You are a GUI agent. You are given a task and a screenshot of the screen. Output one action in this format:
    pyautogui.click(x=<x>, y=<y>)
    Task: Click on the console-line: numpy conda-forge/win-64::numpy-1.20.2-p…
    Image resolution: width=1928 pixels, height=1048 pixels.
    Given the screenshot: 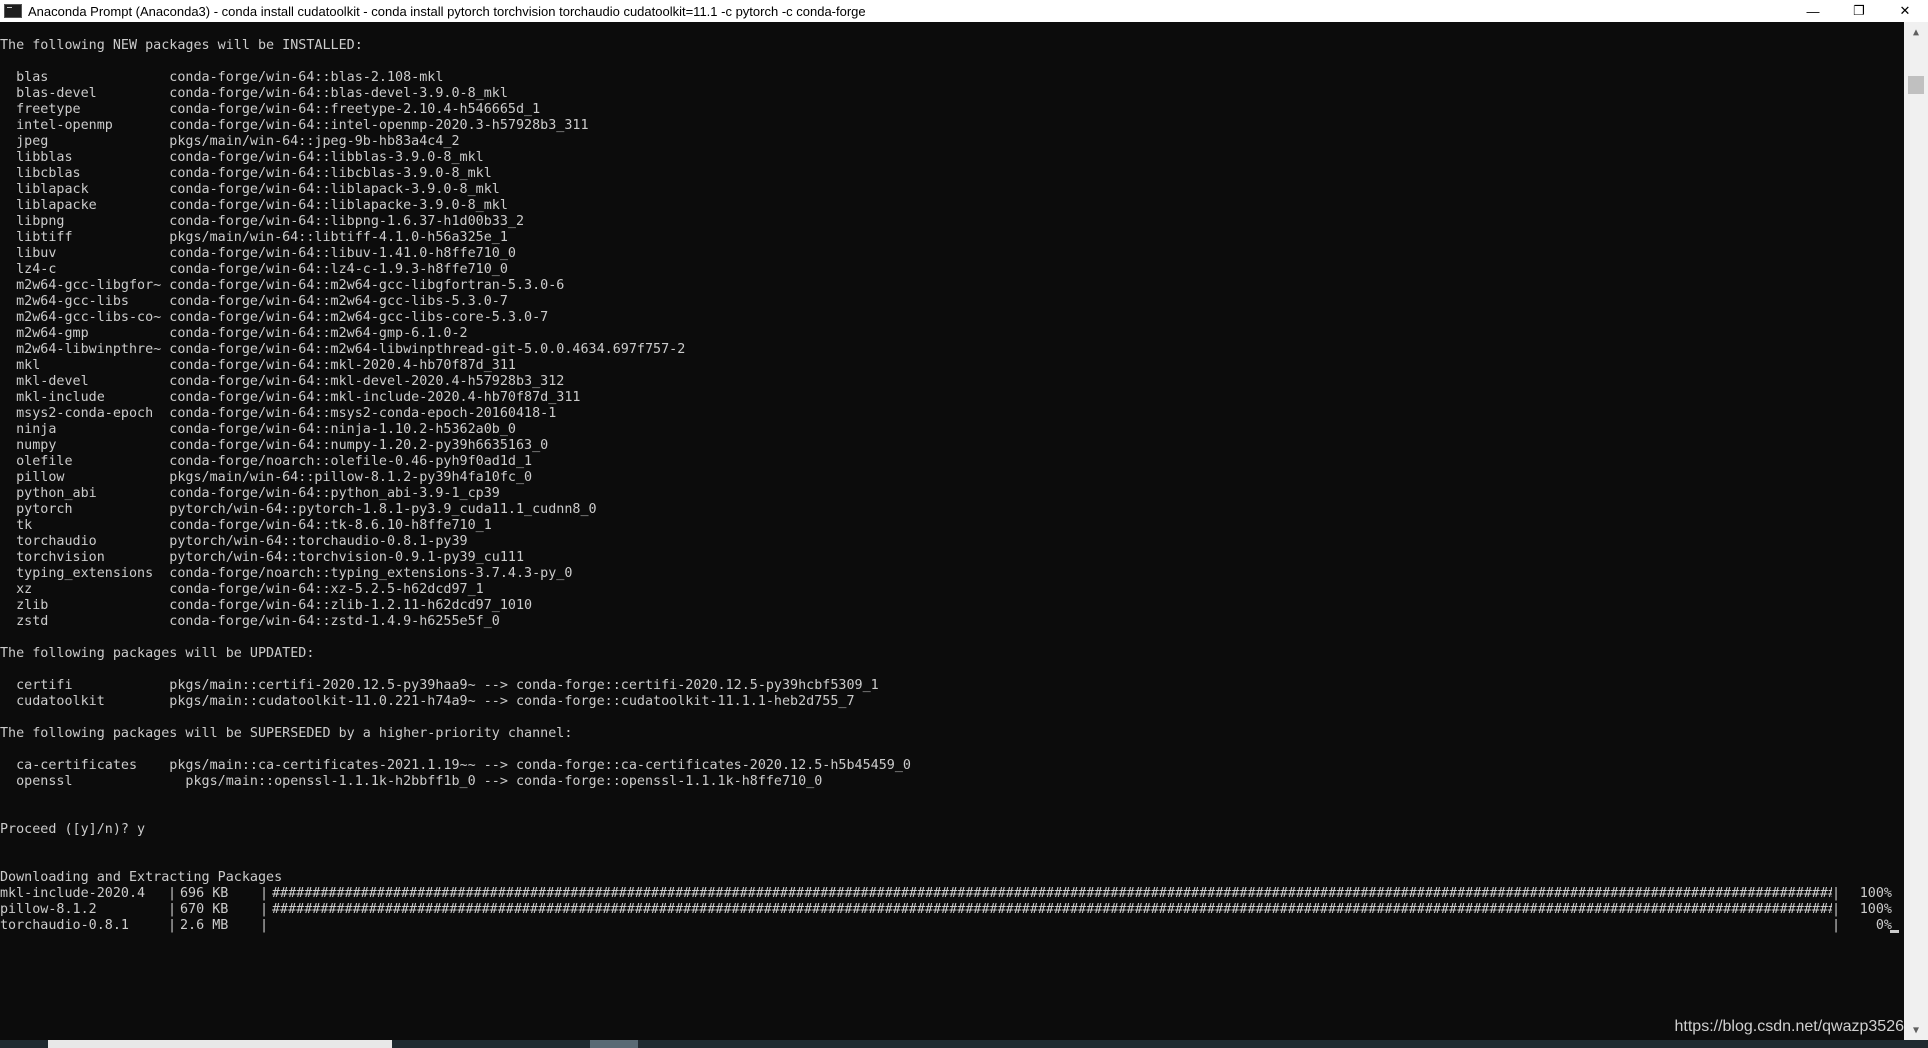 What is the action you would take?
    pyautogui.click(x=274, y=445)
    